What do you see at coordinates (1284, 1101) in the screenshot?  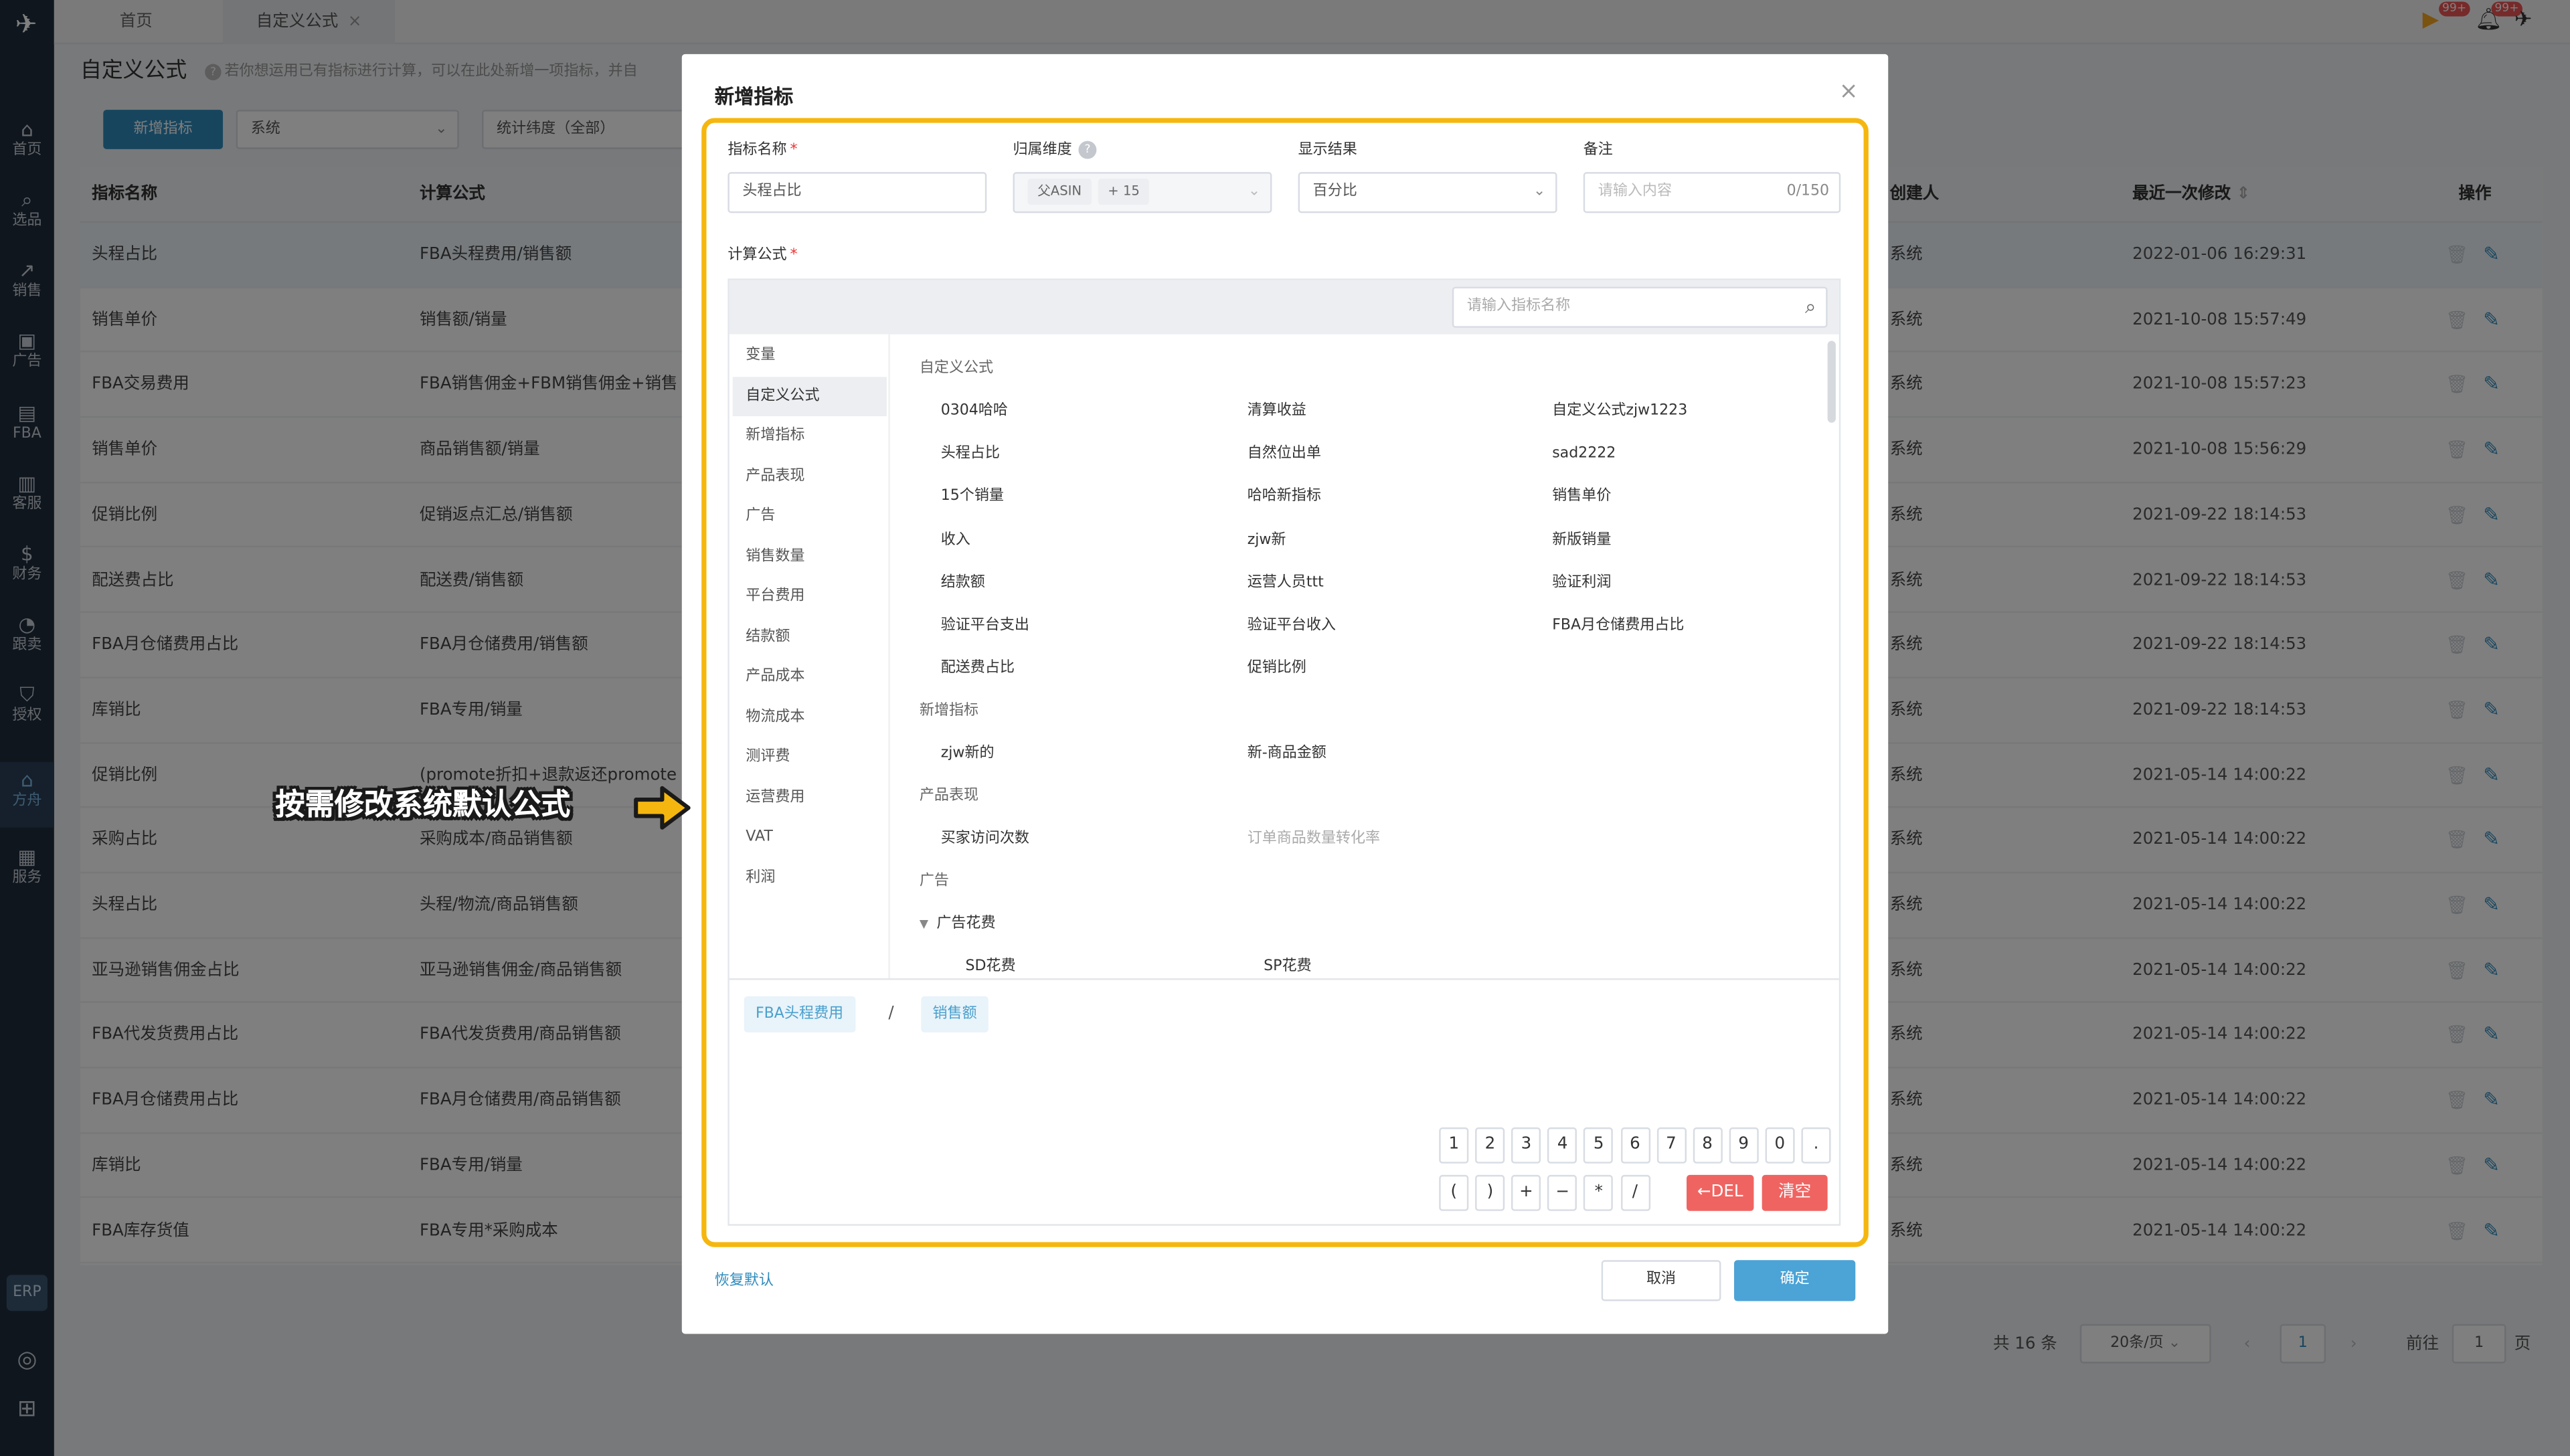 I see `formula-expression: FBA头程费用 / 销售额 1 2 3 4 5 6 7 8 9 0.() + − * / ←DEL 清空` at bounding box center [1284, 1101].